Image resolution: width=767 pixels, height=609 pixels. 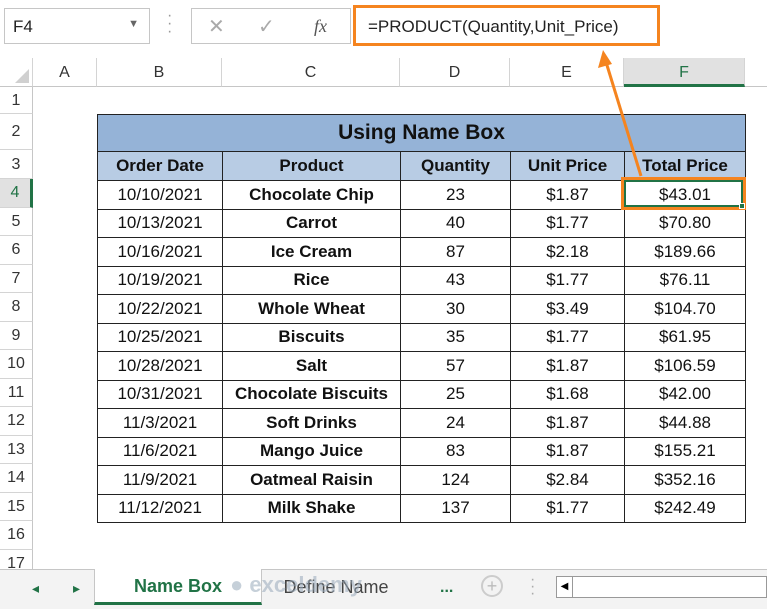 I want to click on next-sheet-icon: ▸, so click(x=76, y=588).